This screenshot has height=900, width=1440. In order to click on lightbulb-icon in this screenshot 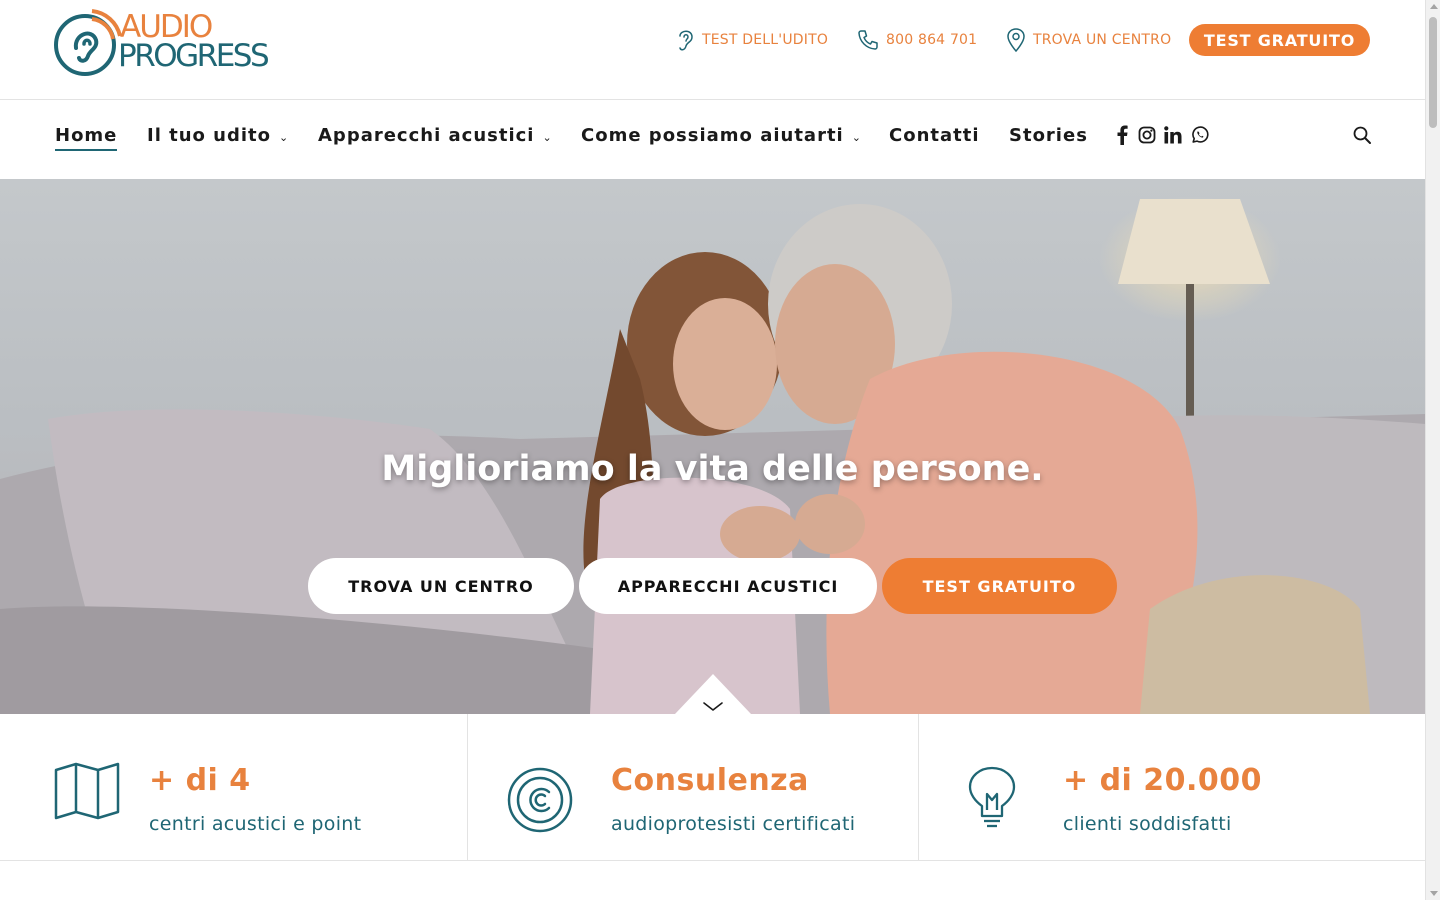, I will do `click(992, 797)`.